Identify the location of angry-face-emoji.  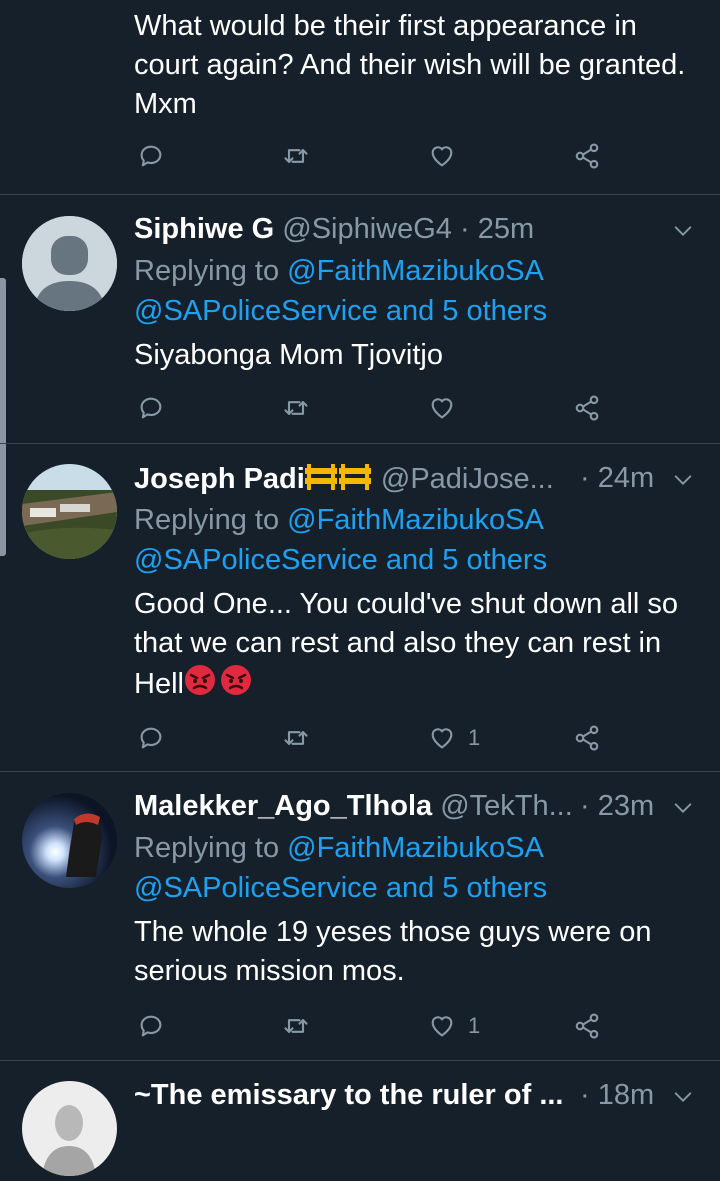
(217, 680).